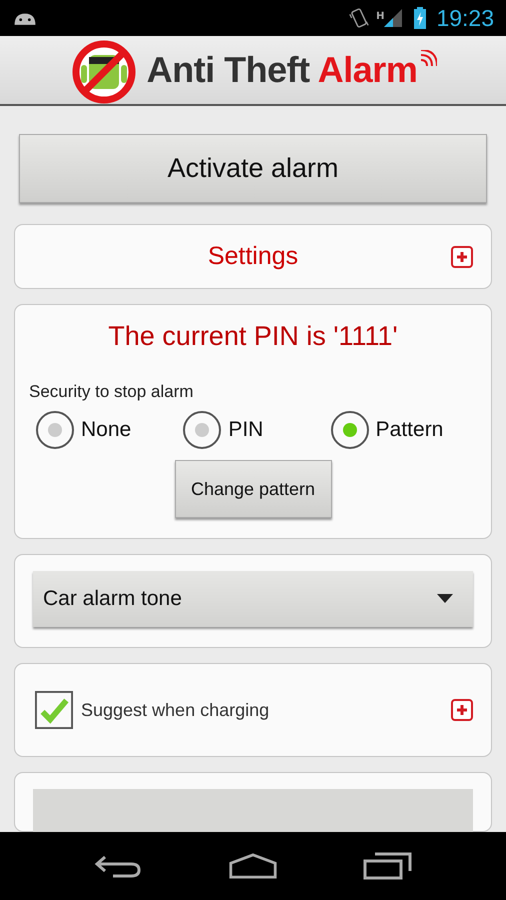 The height and width of the screenshot is (900, 506). What do you see at coordinates (253, 336) in the screenshot?
I see `pin-message: The current PIN is '1111'` at bounding box center [253, 336].